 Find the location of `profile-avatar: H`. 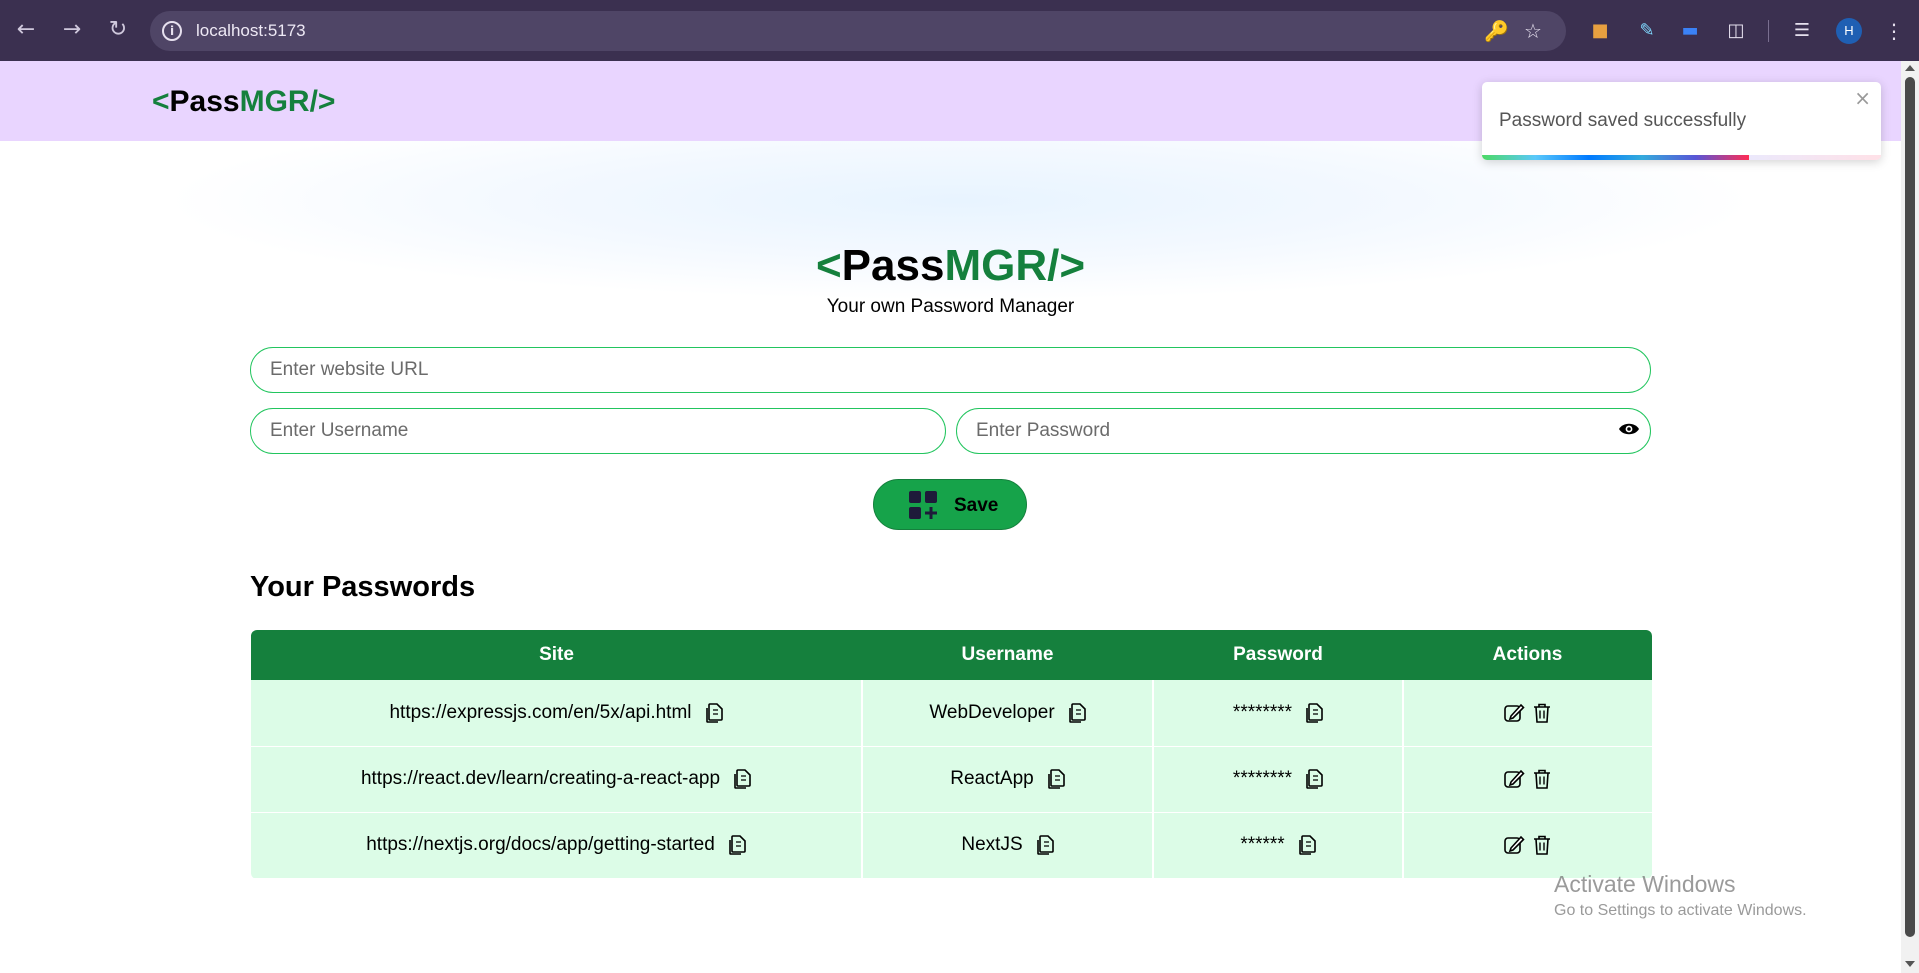

profile-avatar: H is located at coordinates (1849, 31).